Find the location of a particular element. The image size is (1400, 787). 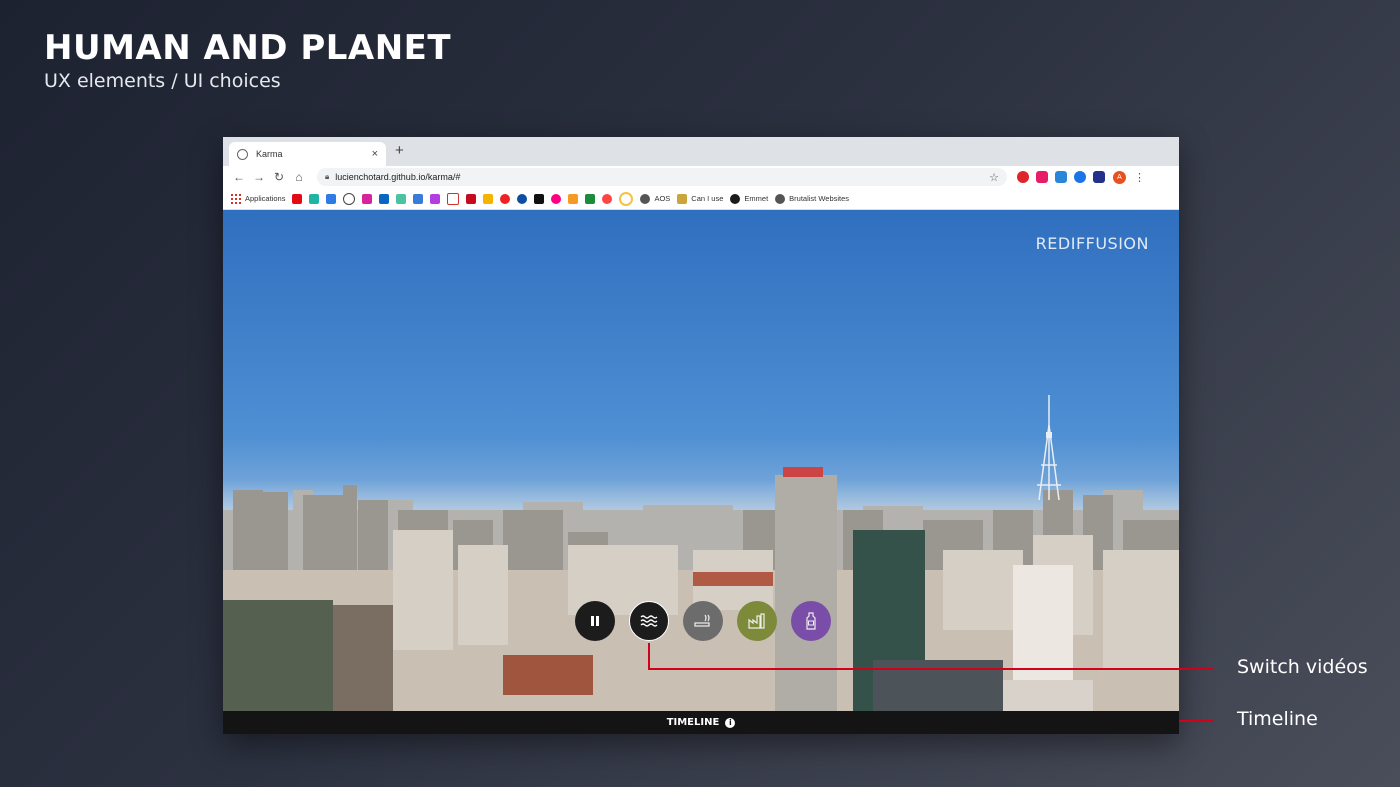

lock-icon: 🔒︎ is located at coordinates (327, 176).